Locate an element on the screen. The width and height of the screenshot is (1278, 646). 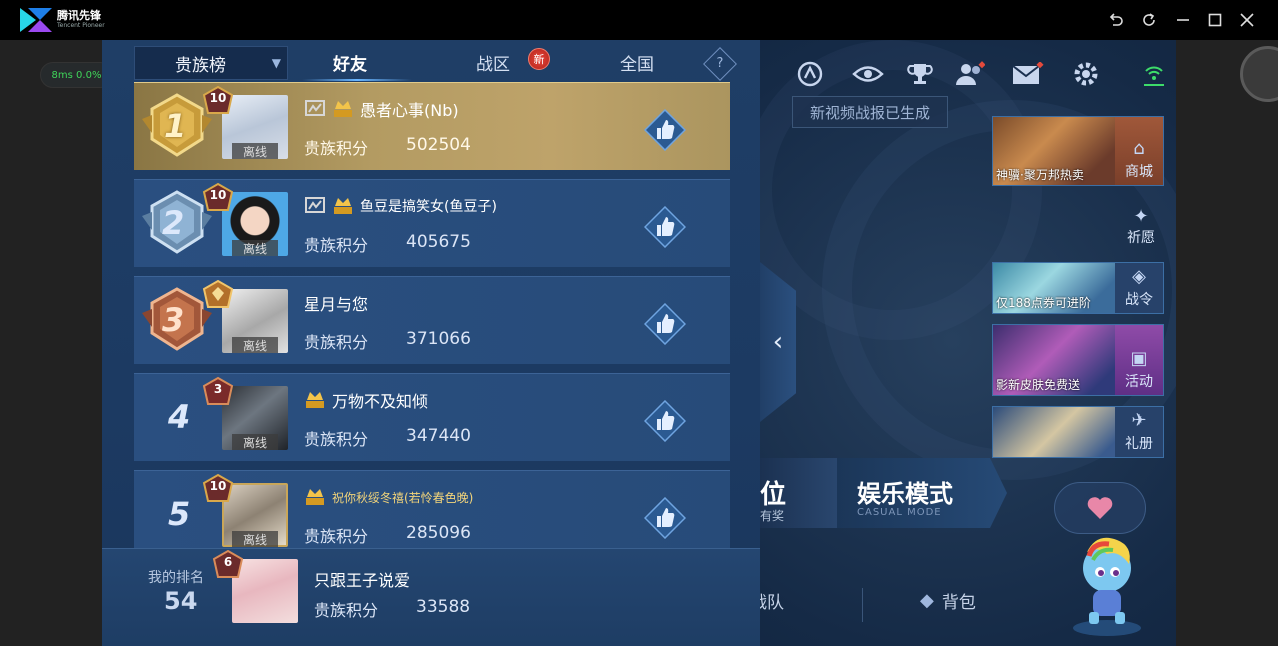
promo-side-label: ▣ 活动 is located at coordinates (1139, 360).